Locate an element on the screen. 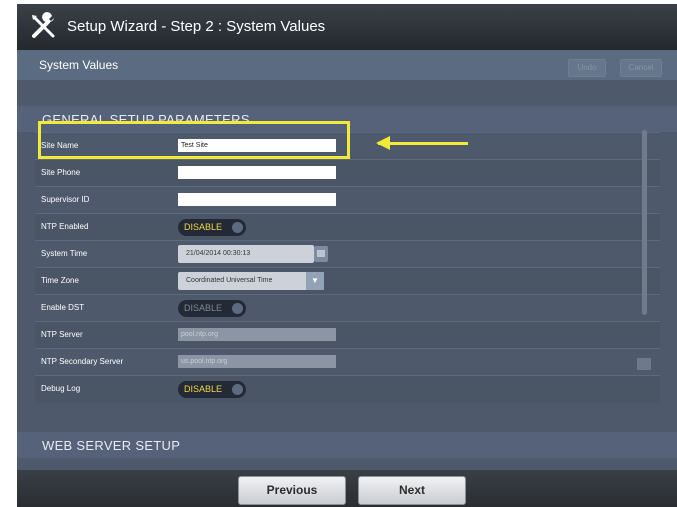 This screenshot has height=507, width=677. section-title: WEB SERVER SETUP is located at coordinates (111, 445).